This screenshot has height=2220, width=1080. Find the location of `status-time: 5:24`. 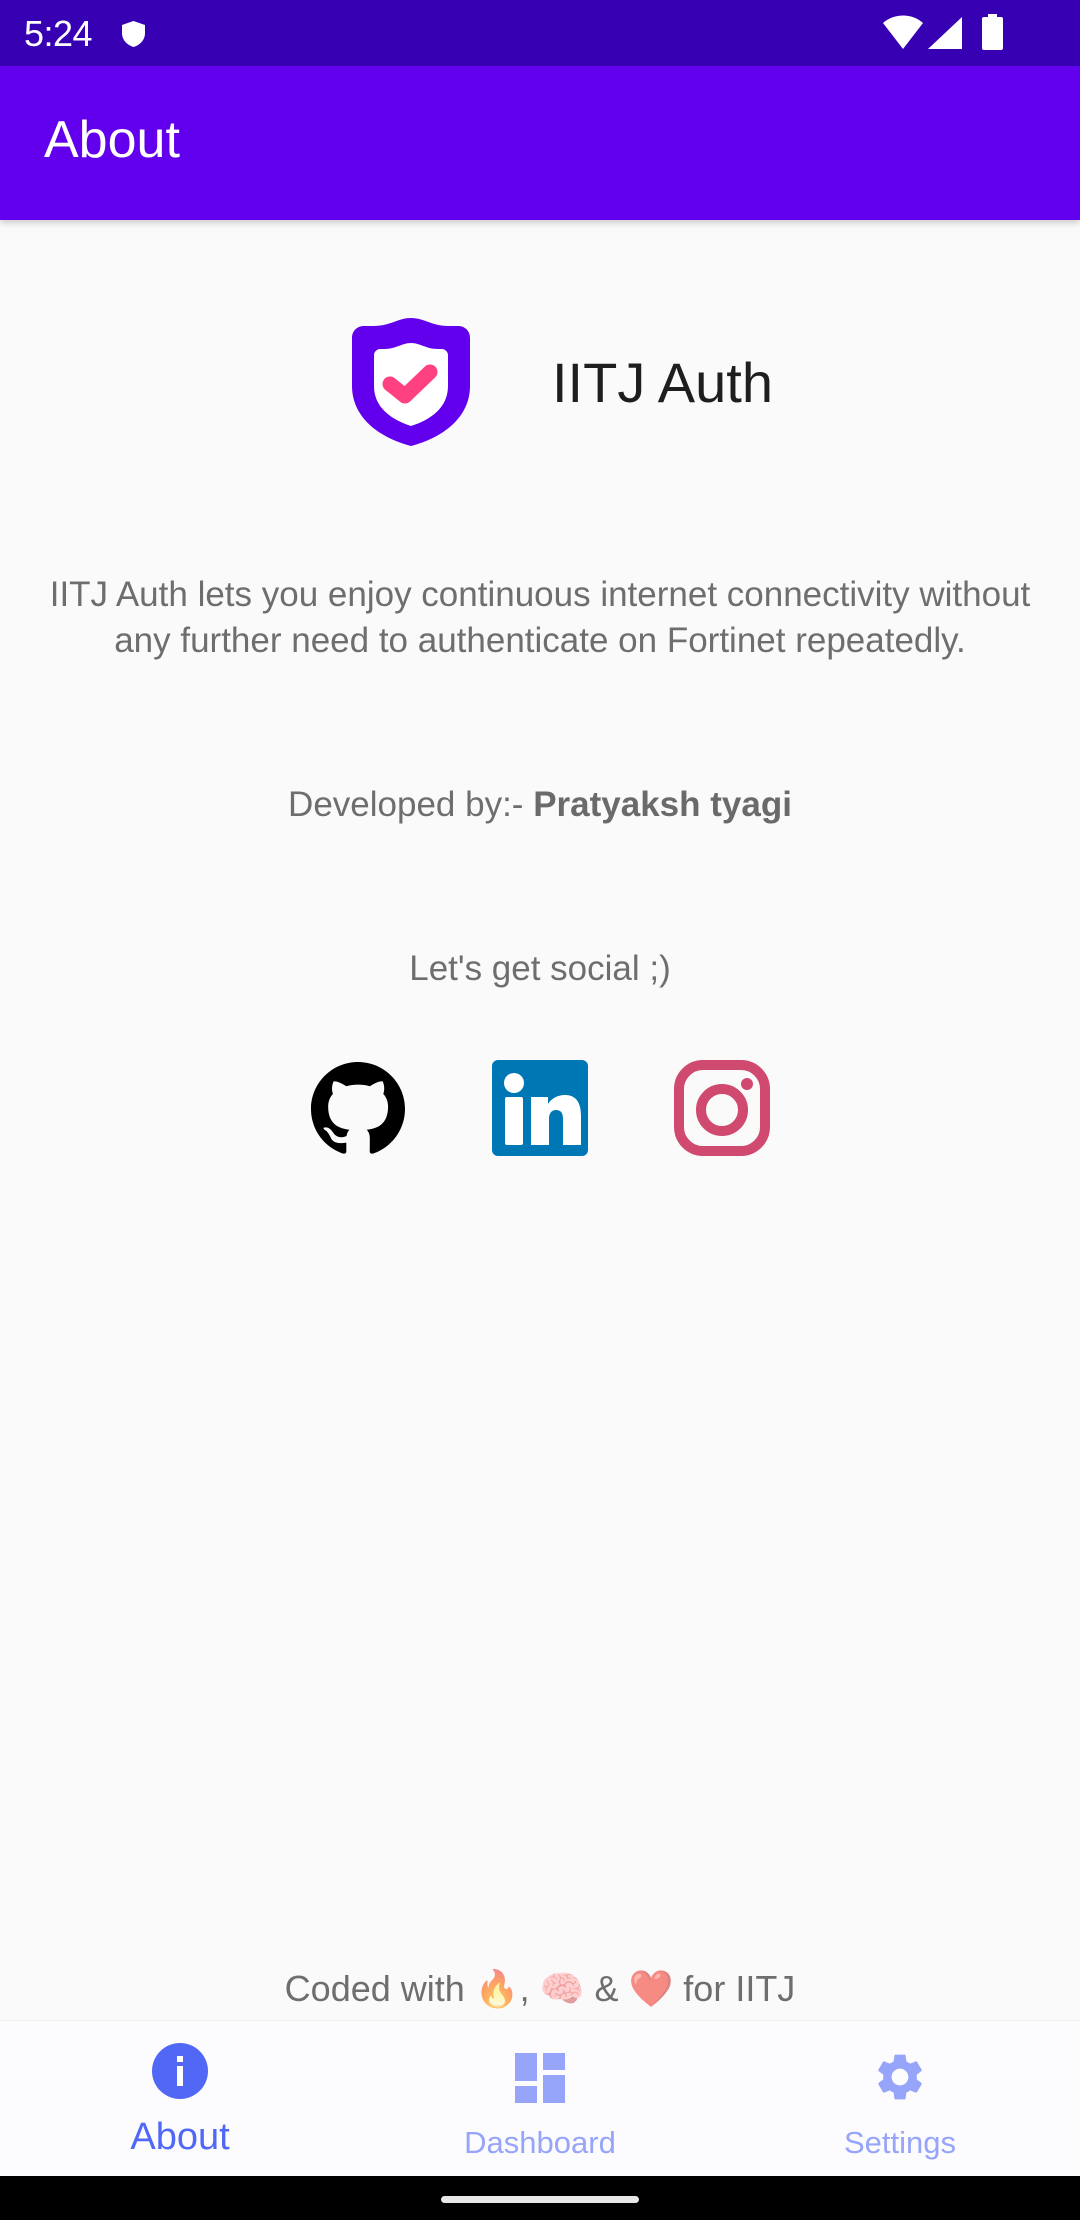

status-time: 5:24 is located at coordinates (58, 33).